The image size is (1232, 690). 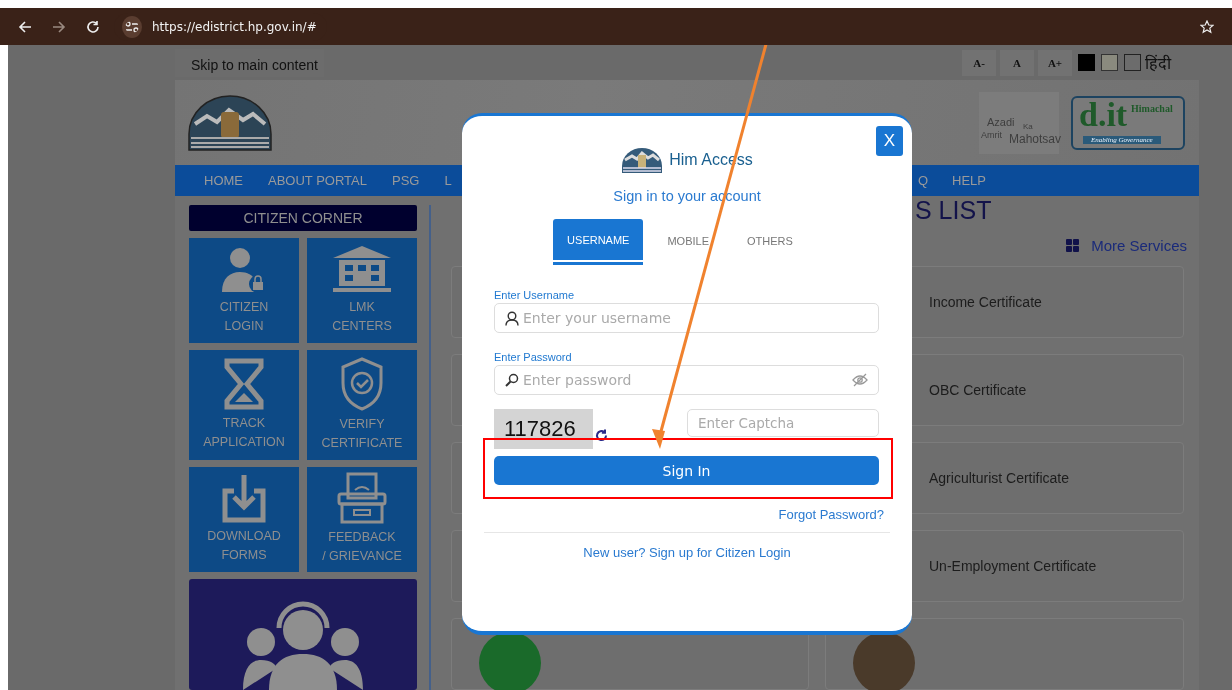 I want to click on service-tile: VERIFY CERTIFICATE, so click(x=362, y=404).